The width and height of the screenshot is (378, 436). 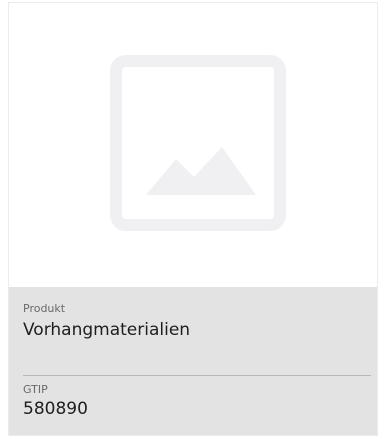 What do you see at coordinates (55, 409) in the screenshot?
I see `gtip-code: 580890` at bounding box center [55, 409].